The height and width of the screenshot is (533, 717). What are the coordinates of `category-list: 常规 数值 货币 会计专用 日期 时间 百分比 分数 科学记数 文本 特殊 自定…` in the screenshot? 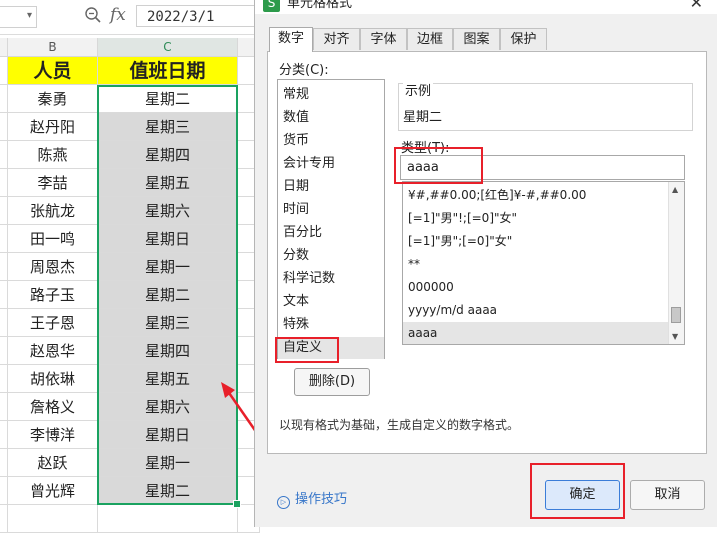 It's located at (331, 219).